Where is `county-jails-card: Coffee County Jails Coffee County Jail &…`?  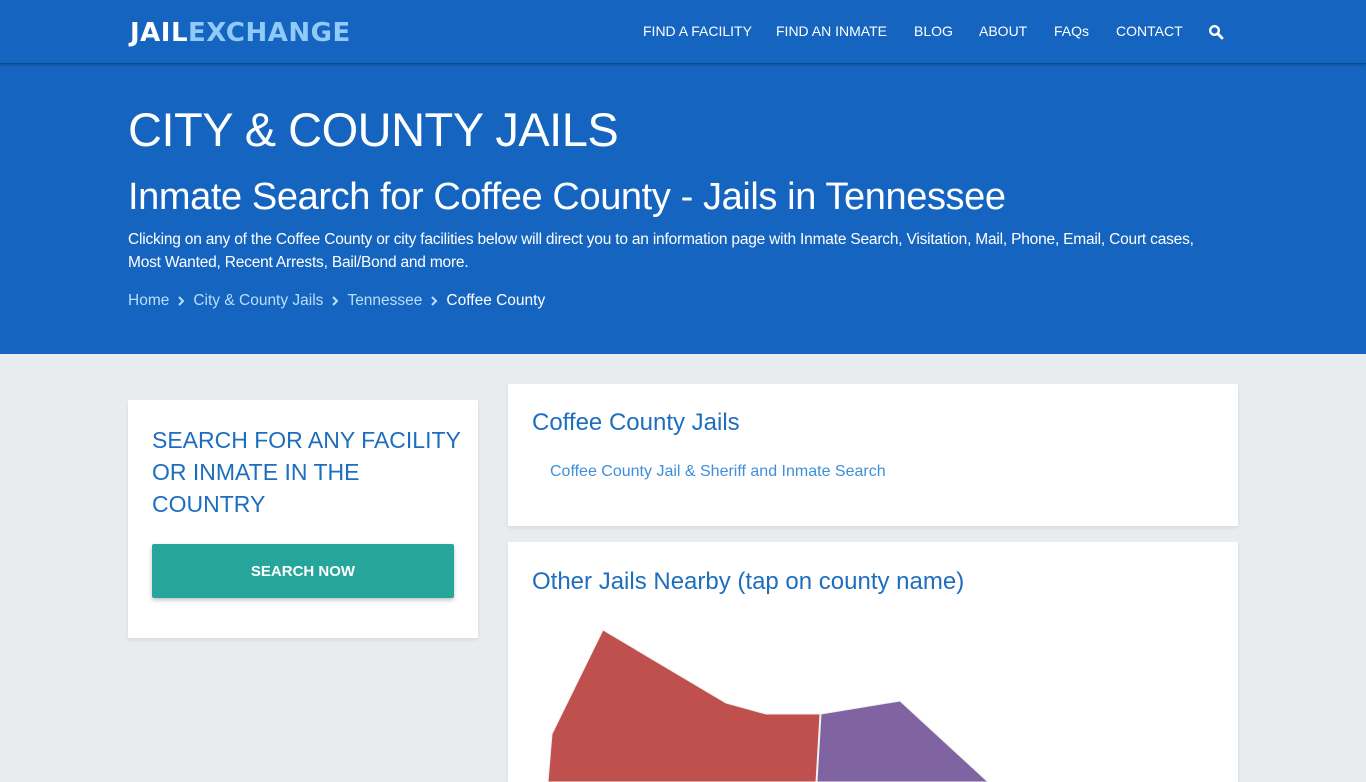
county-jails-card: Coffee County Jails Coffee County Jail &… is located at coordinates (873, 455).